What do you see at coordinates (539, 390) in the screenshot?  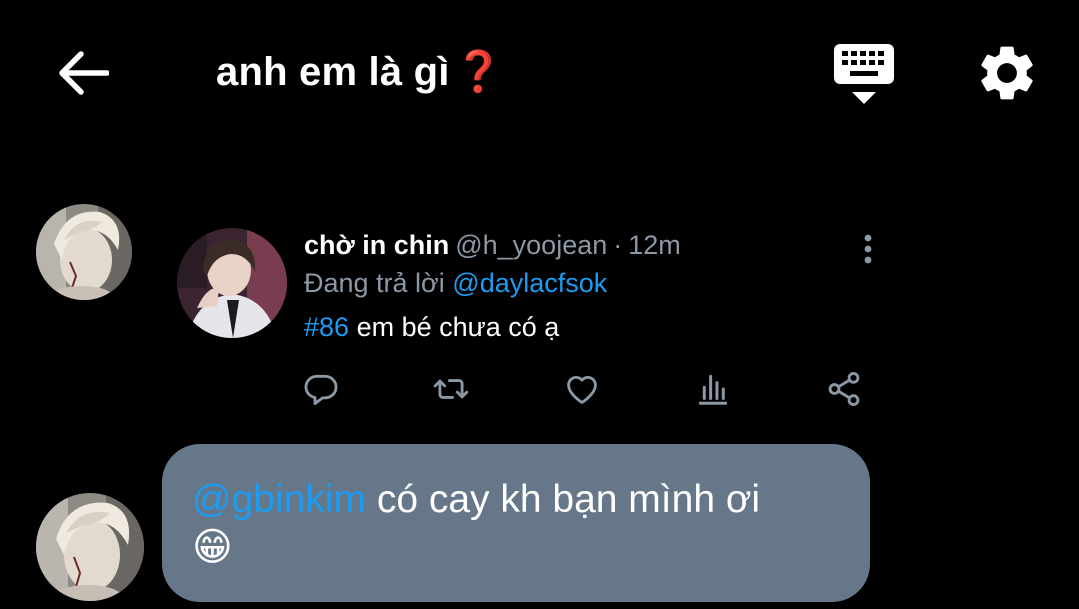 I see `tweet-actions` at bounding box center [539, 390].